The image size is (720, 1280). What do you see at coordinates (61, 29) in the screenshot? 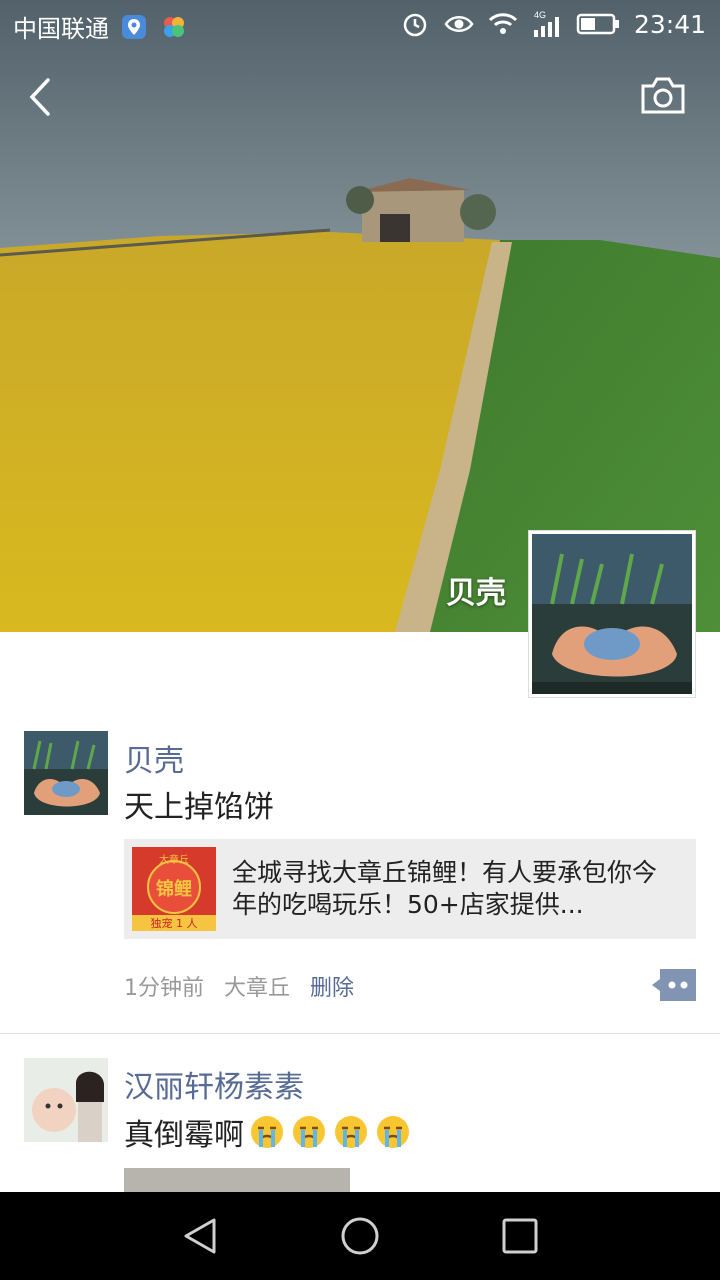
I see `carrier-name: 中国联通` at bounding box center [61, 29].